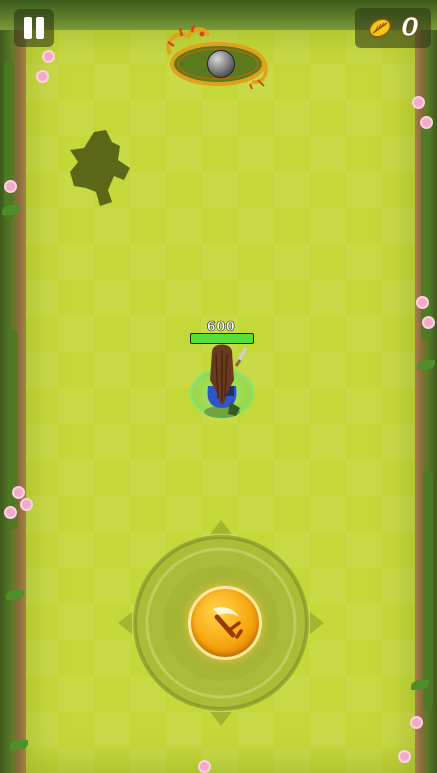 Image resolution: width=437 pixels, height=773 pixels. I want to click on joystick-knob, so click(225, 623).